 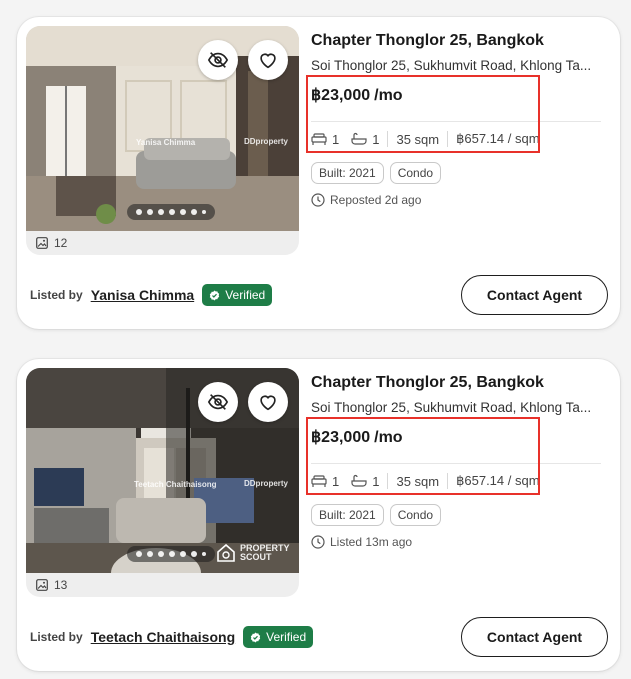 What do you see at coordinates (51, 585) in the screenshot?
I see `photo-count: 13` at bounding box center [51, 585].